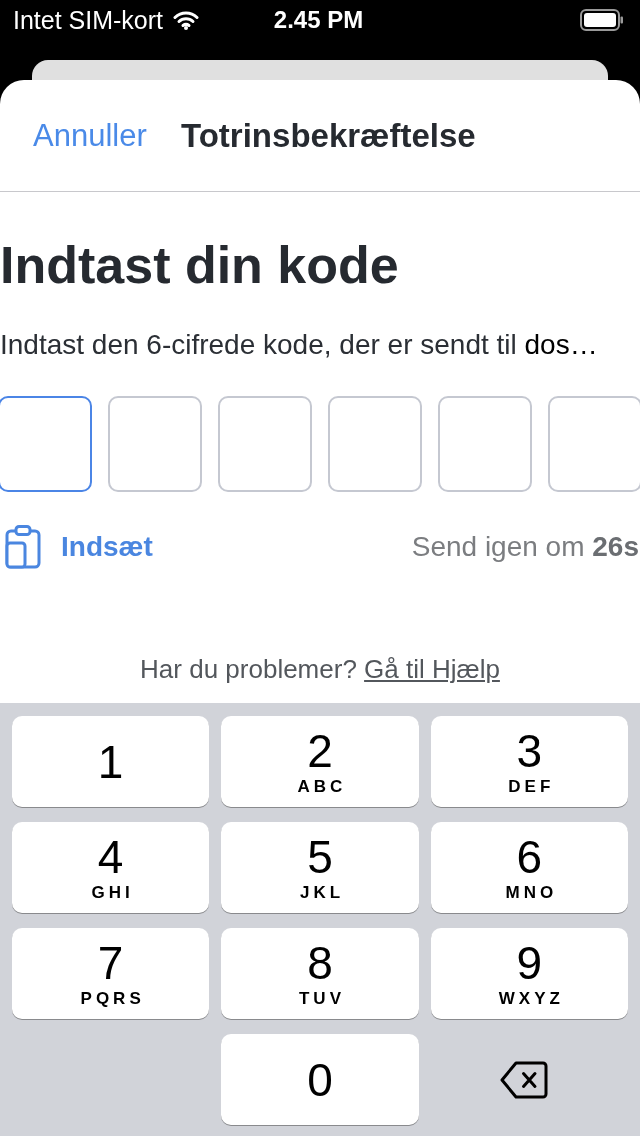 The height and width of the screenshot is (1136, 640). What do you see at coordinates (186, 20) in the screenshot?
I see `wifi-icon` at bounding box center [186, 20].